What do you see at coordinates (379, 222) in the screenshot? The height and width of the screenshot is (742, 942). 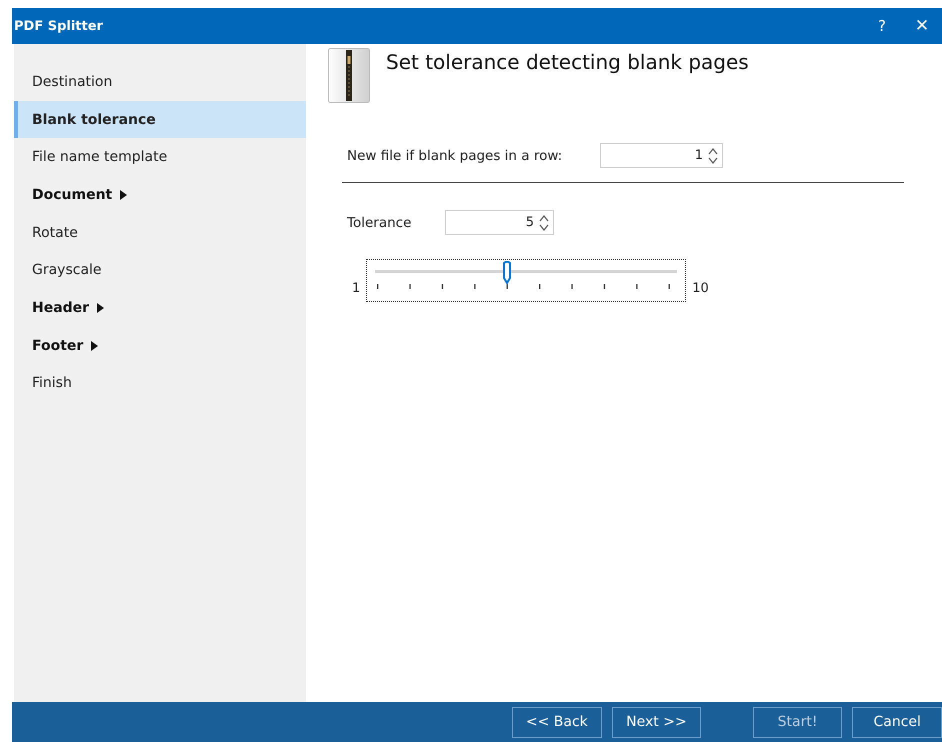 I see `field-label: Tolerance` at bounding box center [379, 222].